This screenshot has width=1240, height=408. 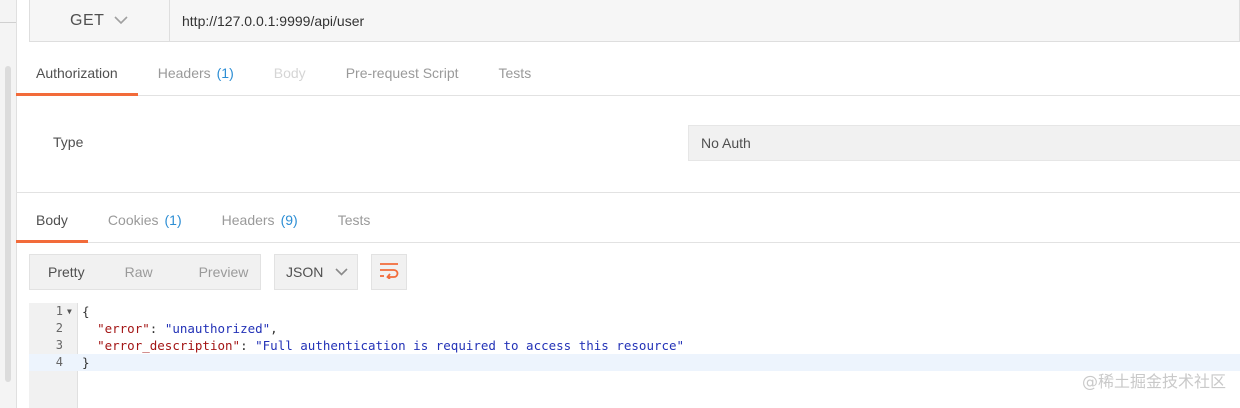 I want to click on tab-label: Pre-request Script, so click(x=402, y=73).